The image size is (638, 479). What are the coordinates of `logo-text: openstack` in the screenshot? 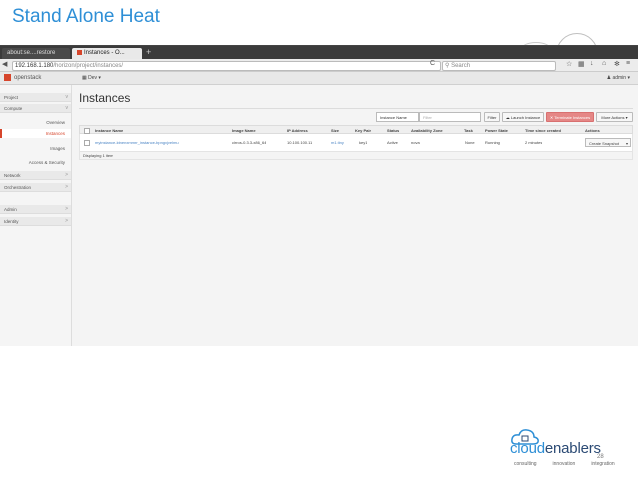 It's located at (28, 78).